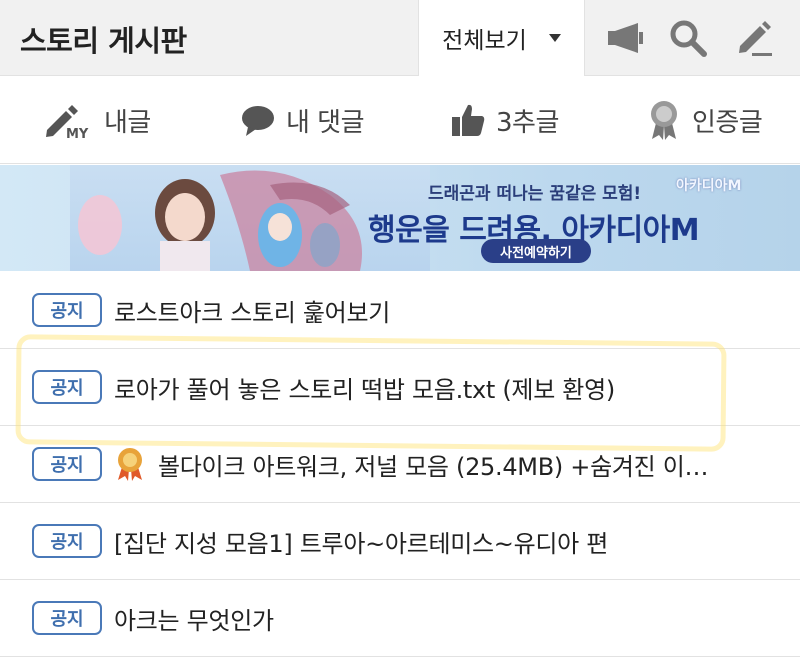 This screenshot has height=657, width=800. What do you see at coordinates (484, 41) in the screenshot?
I see `view-filter-label: 전체보기` at bounding box center [484, 41].